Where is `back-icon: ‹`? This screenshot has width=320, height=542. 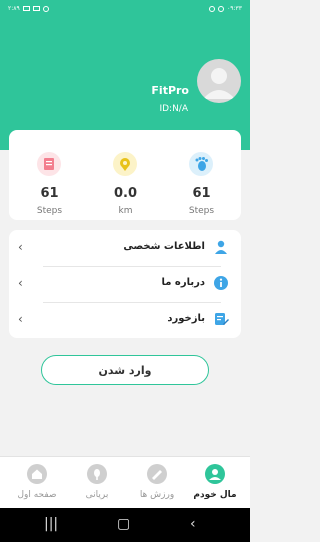
back-icon: ‹ is located at coordinates (193, 524).